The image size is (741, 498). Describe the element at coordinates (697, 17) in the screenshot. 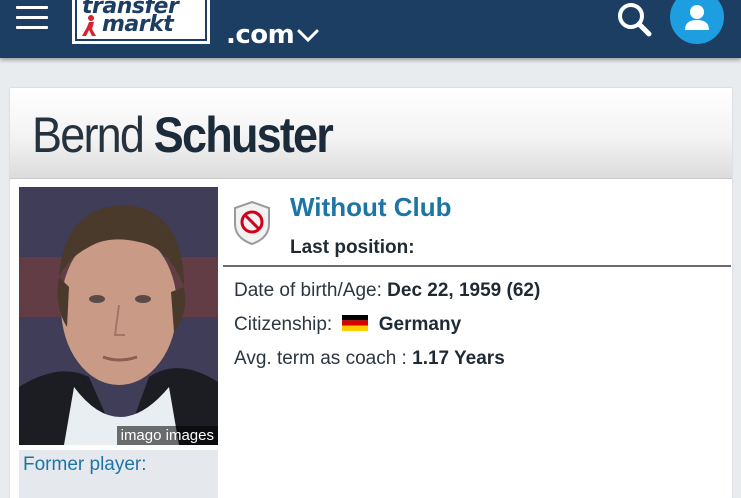

I see `user-icon` at that location.